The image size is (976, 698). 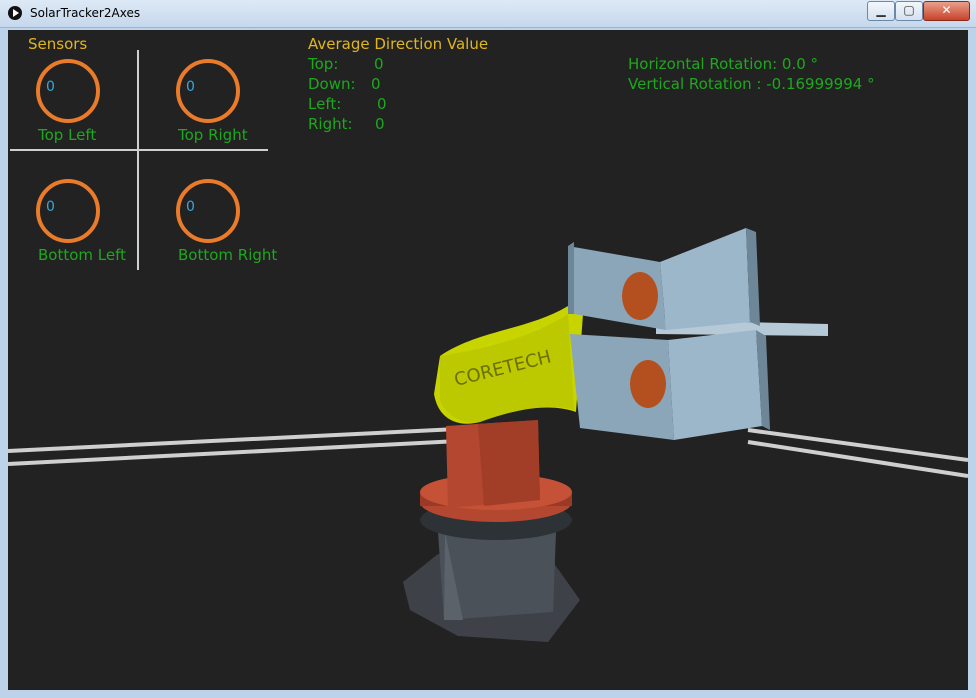 What do you see at coordinates (909, 11) in the screenshot?
I see `maximize-button: ▢` at bounding box center [909, 11].